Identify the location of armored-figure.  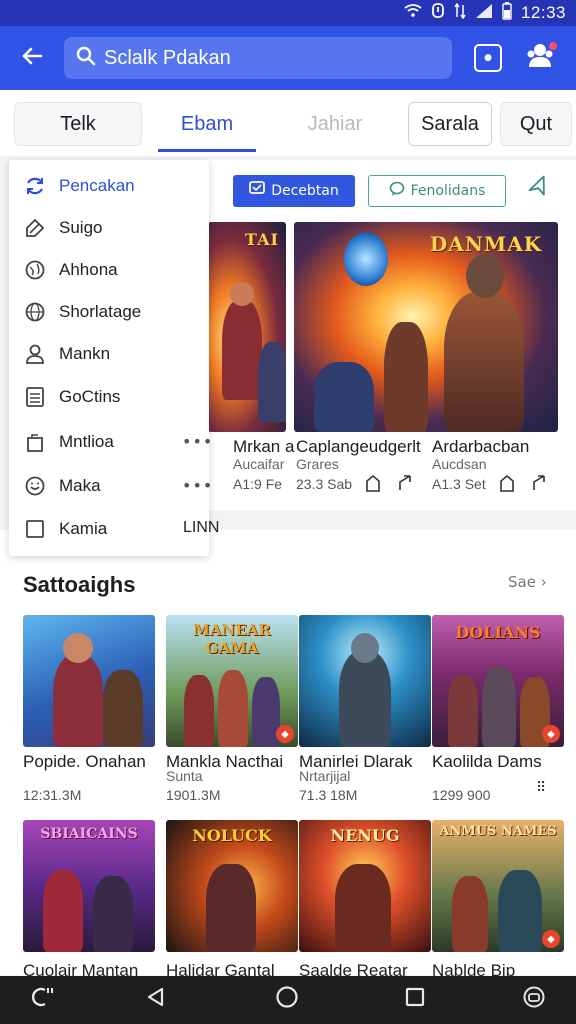
(365, 699).